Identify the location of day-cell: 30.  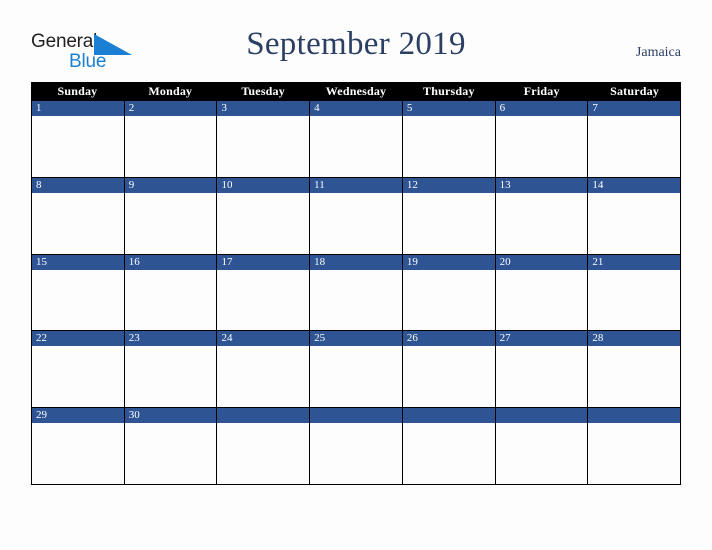
(171, 446).